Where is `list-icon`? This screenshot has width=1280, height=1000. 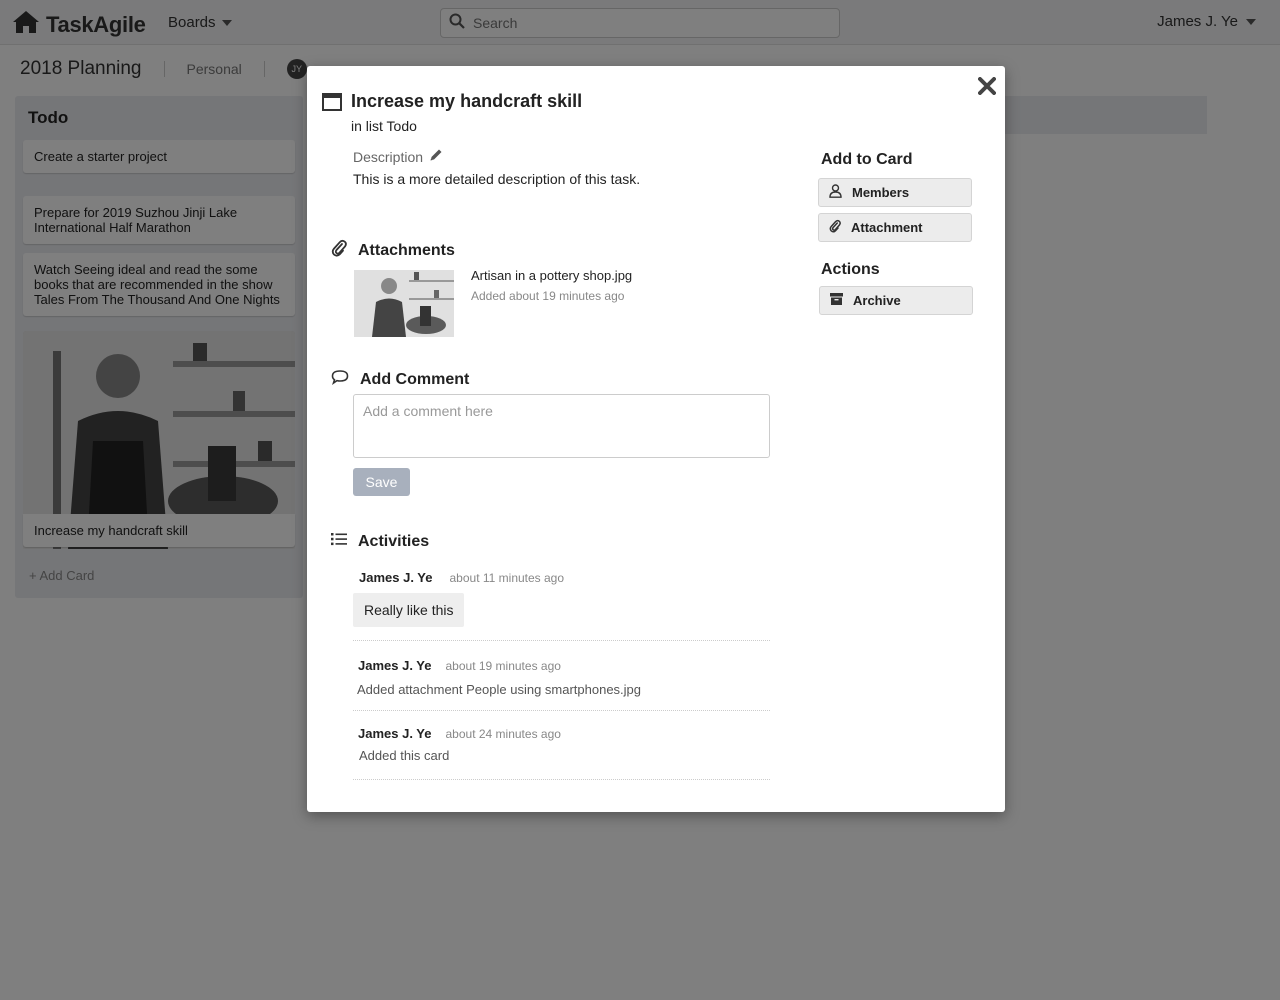 list-icon is located at coordinates (339, 541).